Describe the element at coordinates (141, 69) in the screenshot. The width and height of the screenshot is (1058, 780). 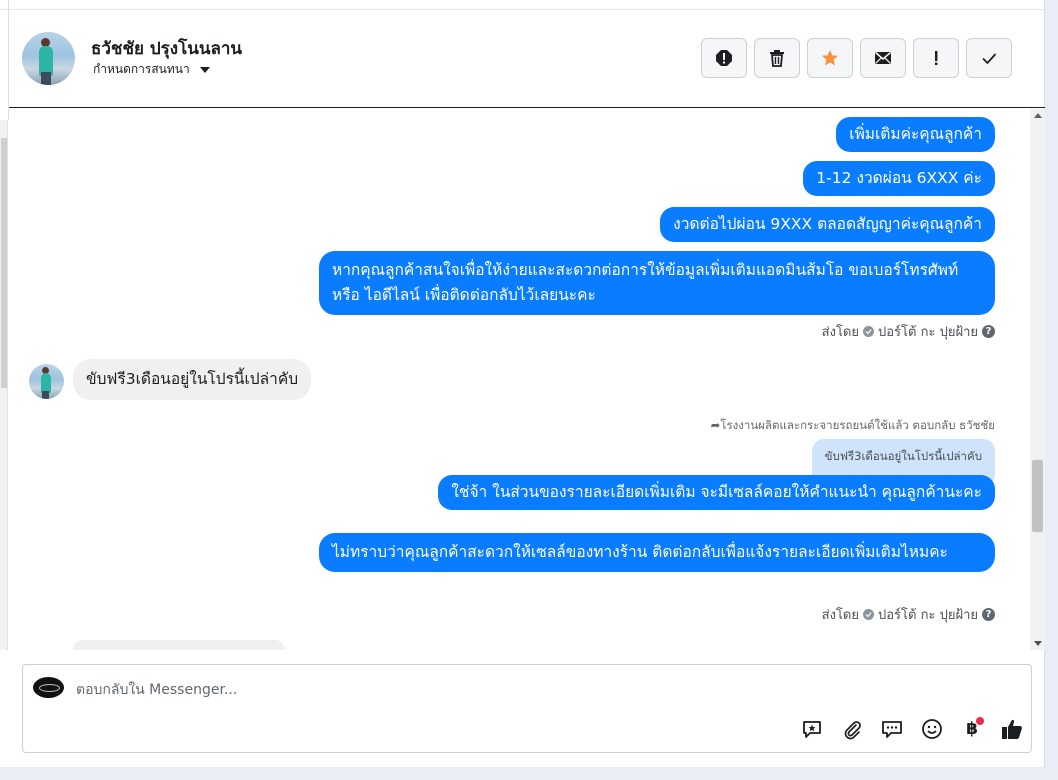
I see `assign-label: กำหนดการสนทนา` at that location.